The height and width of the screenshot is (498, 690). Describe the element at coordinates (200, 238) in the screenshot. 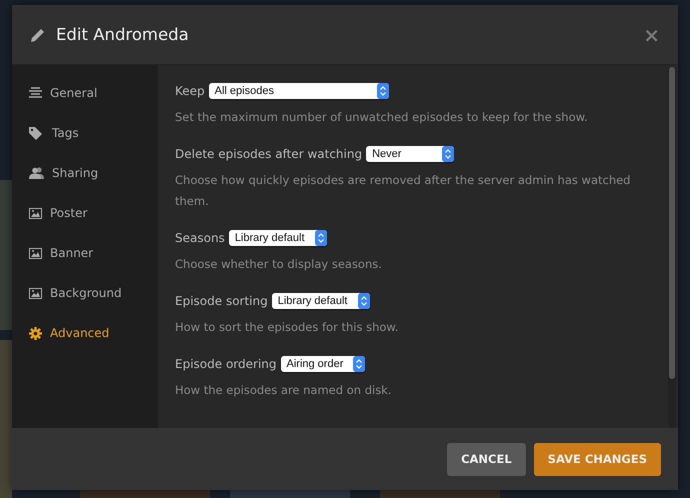

I see `setting-label: Seasons` at that location.